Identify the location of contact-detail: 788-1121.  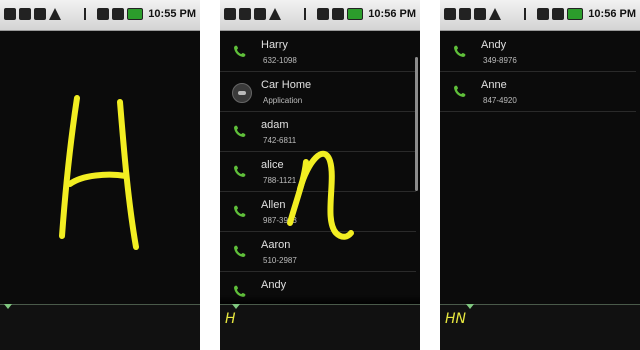
(280, 180).